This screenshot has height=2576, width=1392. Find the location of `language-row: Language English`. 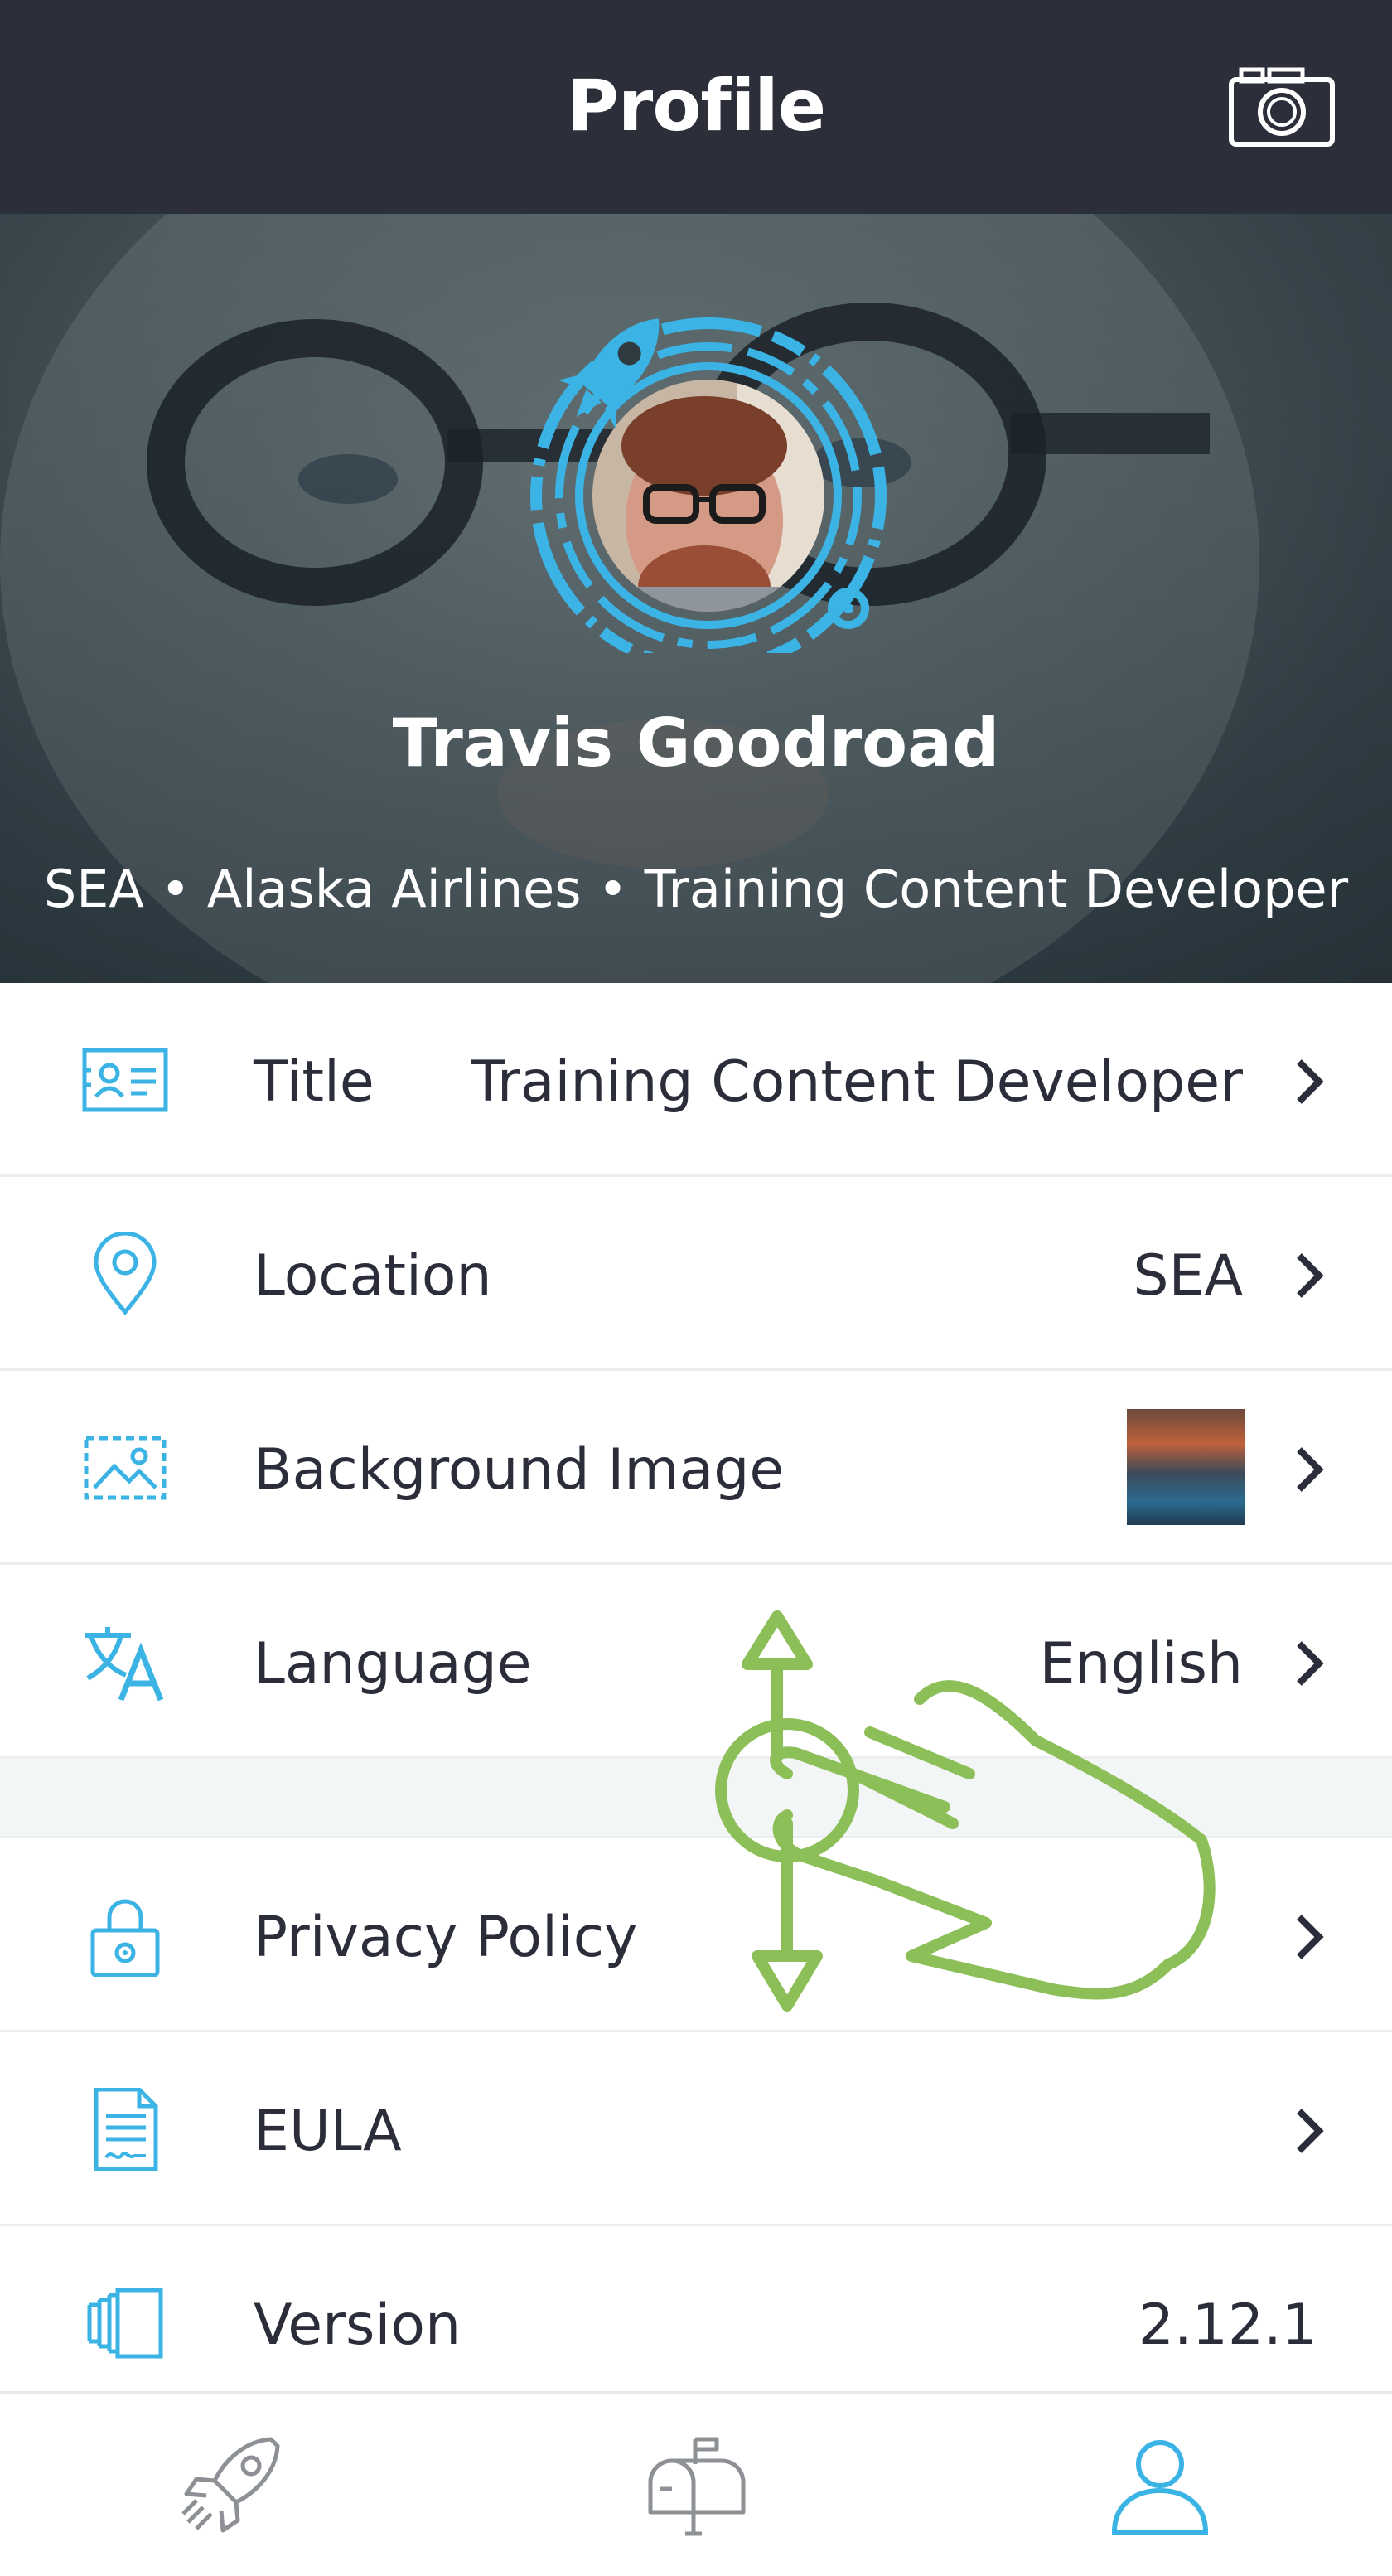

language-row: Language English is located at coordinates (696, 1662).